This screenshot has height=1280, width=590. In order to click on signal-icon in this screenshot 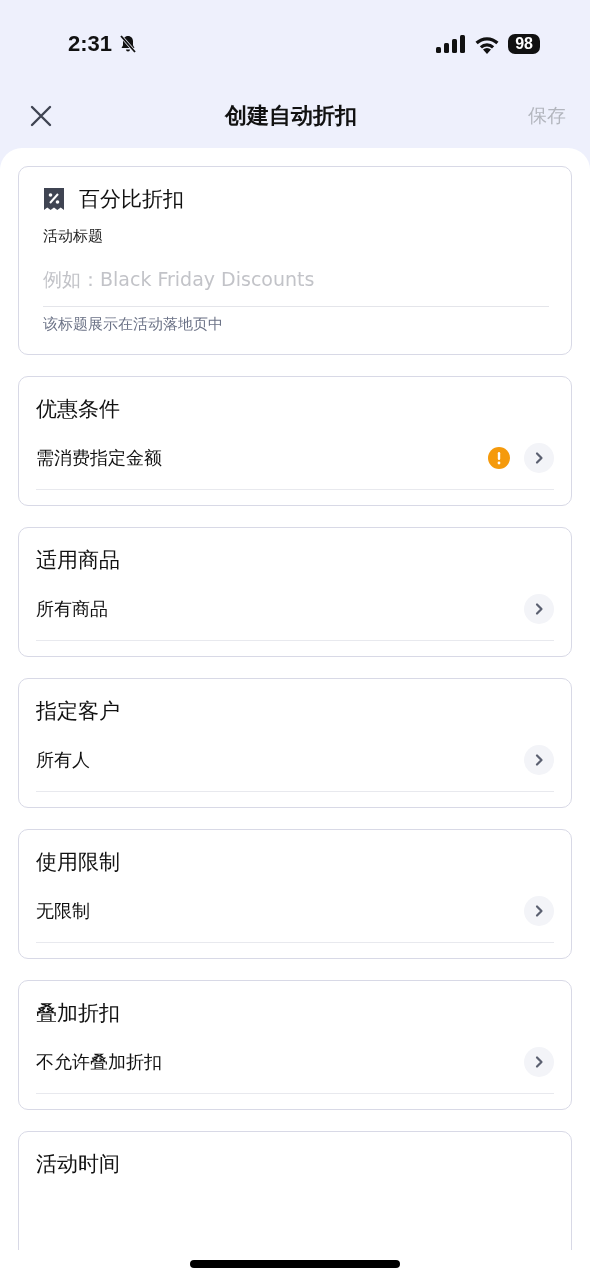, I will do `click(451, 44)`.